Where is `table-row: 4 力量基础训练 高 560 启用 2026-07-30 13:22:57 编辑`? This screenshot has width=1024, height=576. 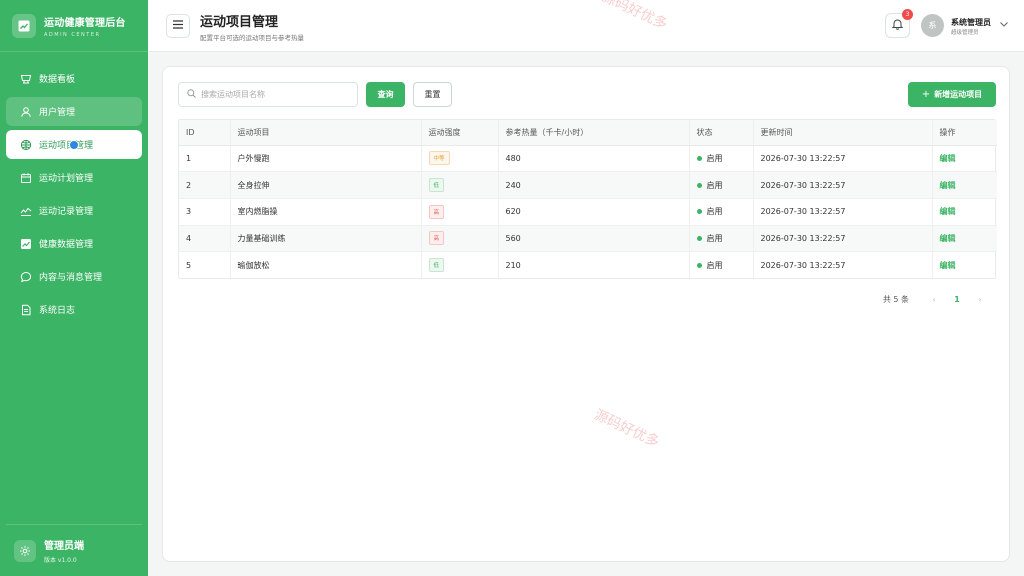
table-row: 4 力量基础训练 高 560 启用 2026-07-30 13:22:57 编辑 is located at coordinates (588, 239).